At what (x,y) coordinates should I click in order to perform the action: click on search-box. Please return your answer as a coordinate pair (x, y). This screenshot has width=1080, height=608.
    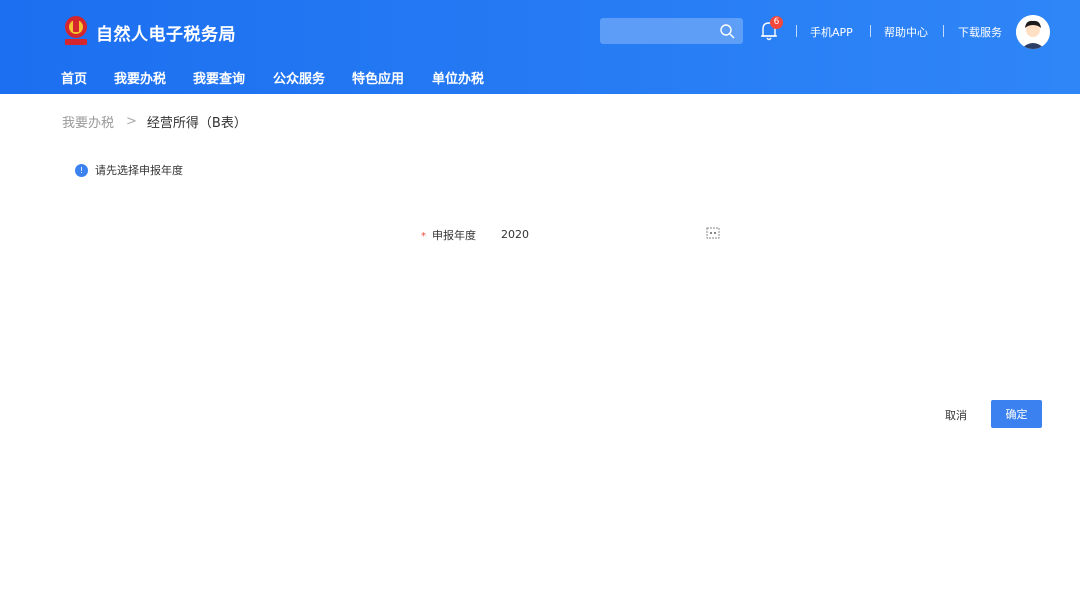
    Looking at the image, I should click on (671, 31).